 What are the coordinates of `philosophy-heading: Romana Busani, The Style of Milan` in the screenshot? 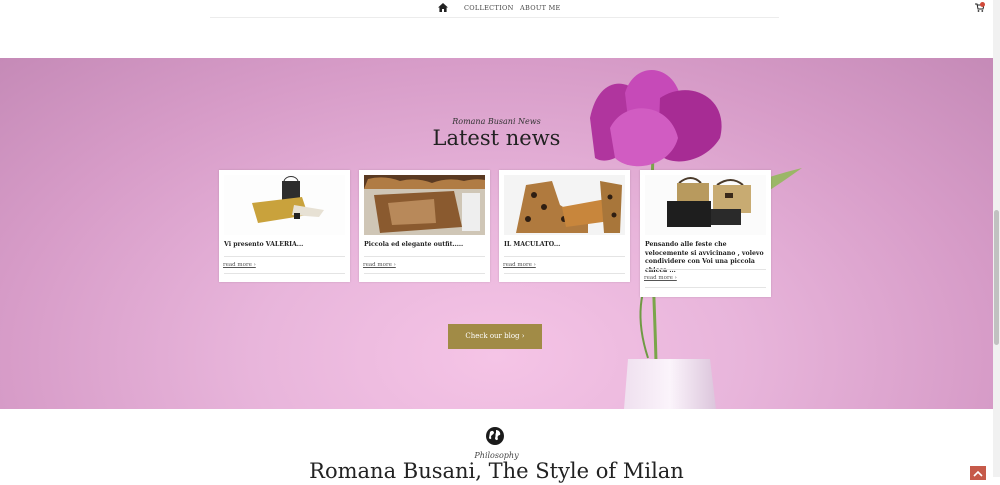 It's located at (496, 471).